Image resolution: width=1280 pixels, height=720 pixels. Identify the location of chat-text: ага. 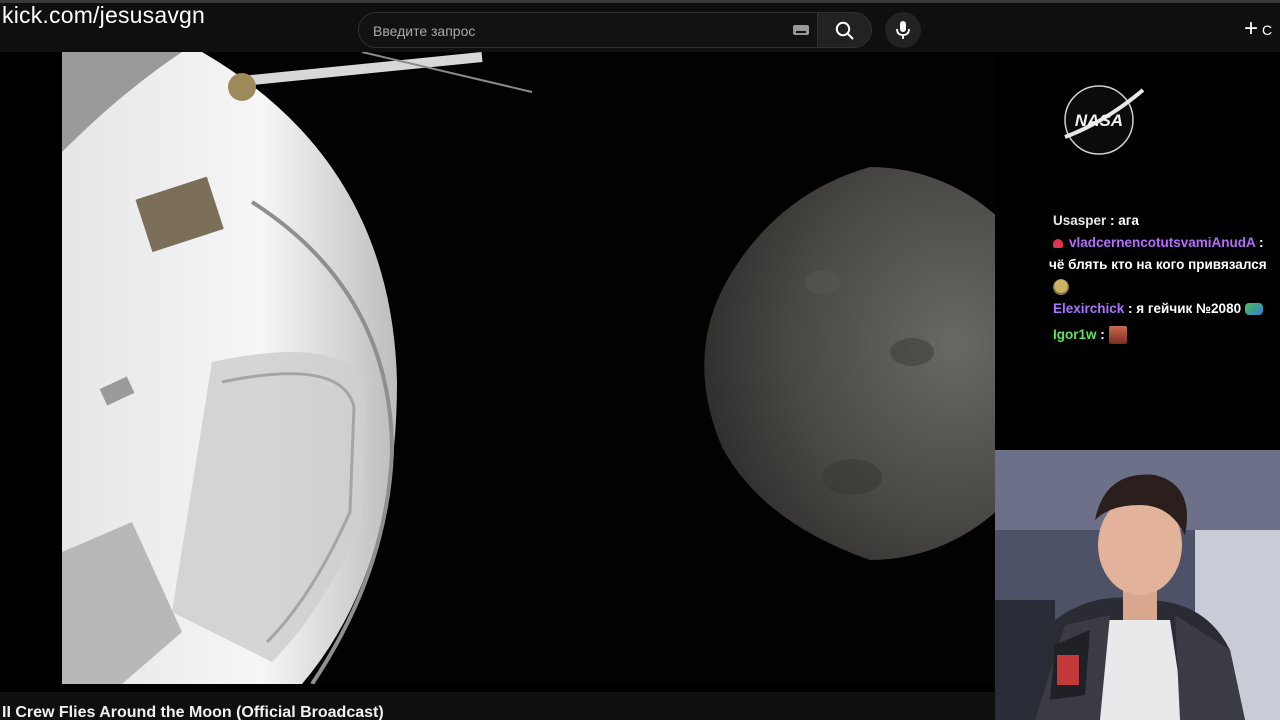
(1128, 220).